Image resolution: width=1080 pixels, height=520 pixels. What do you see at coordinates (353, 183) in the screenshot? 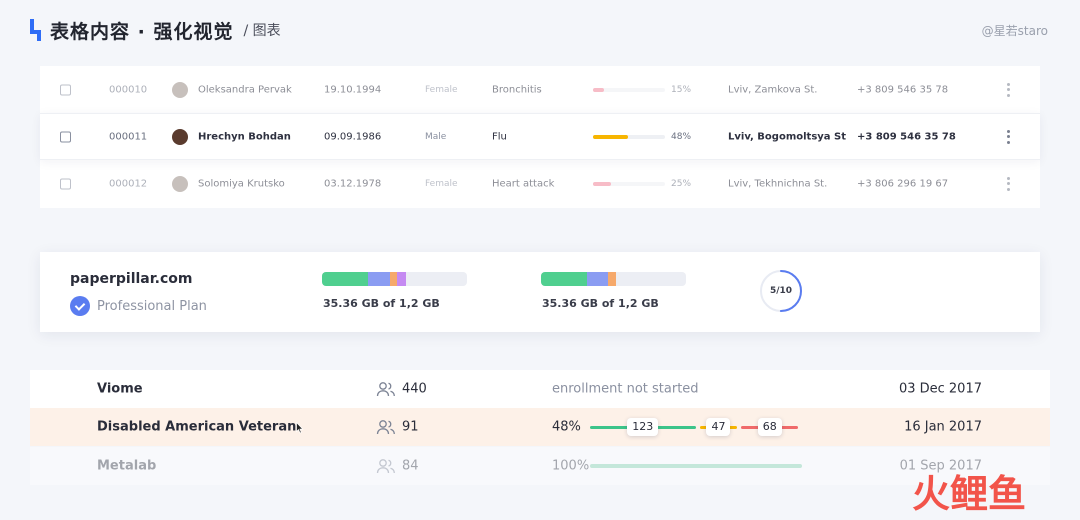
I see `birth-date: 03.12.1978` at bounding box center [353, 183].